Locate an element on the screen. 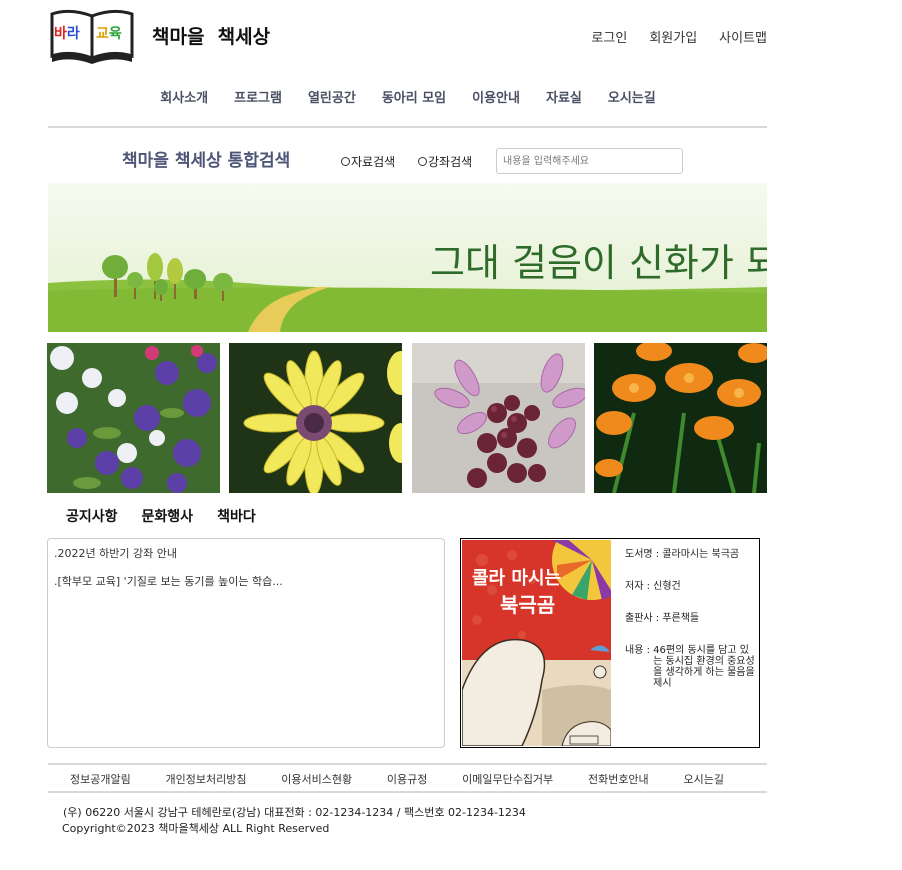  site-title: 책마을 책세상 is located at coordinates (211, 35).